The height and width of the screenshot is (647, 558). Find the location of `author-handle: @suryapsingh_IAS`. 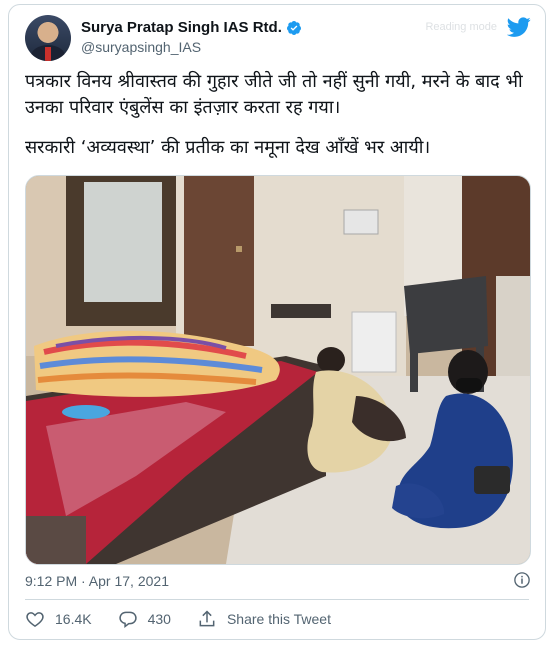

author-handle: @suryapsingh_IAS is located at coordinates (191, 47).